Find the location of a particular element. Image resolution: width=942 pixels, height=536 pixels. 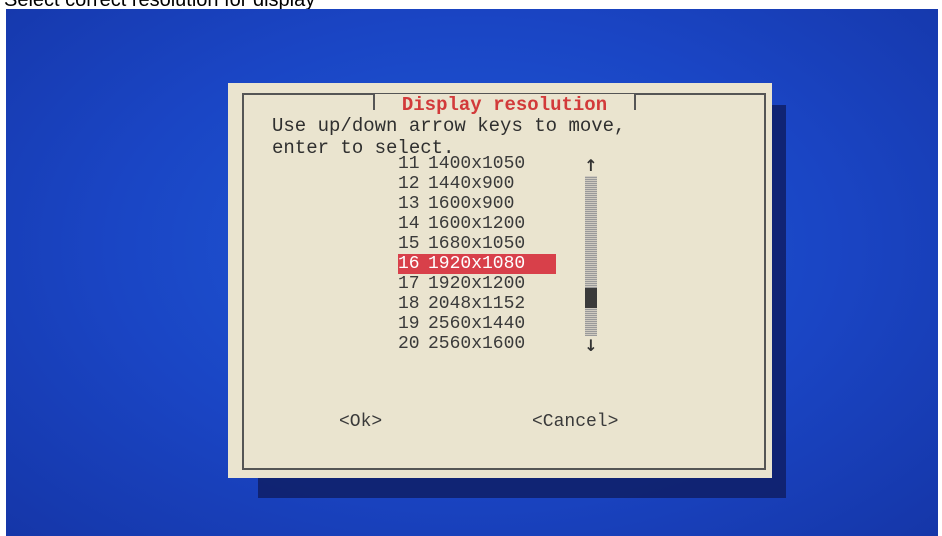

list-item: 20 2560x1600 is located at coordinates (478, 344).